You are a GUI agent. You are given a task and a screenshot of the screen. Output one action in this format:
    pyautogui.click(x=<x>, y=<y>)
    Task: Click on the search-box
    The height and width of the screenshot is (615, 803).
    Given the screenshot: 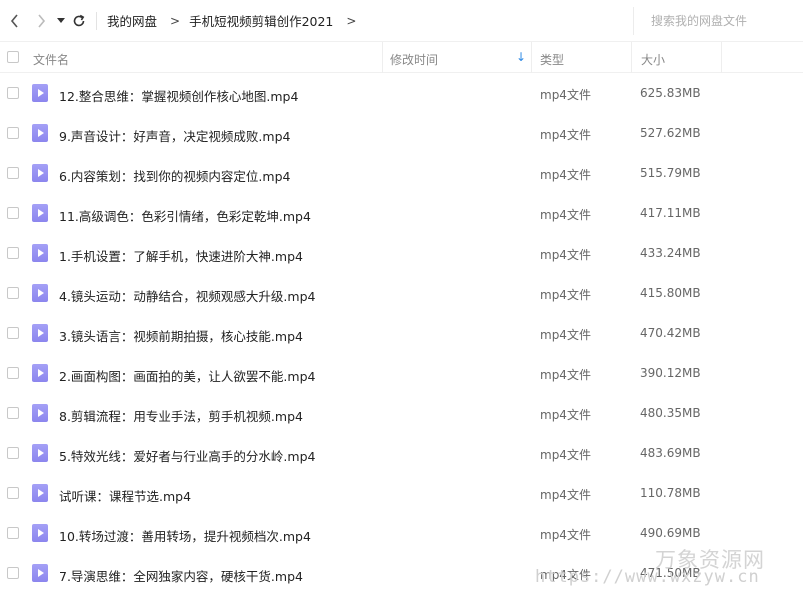 What is the action you would take?
    pyautogui.click(x=718, y=20)
    